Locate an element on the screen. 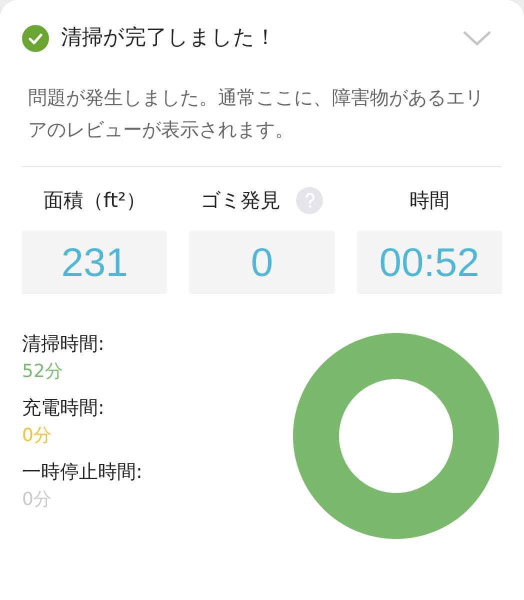  duration-label: 清掃時間: is located at coordinates (64, 344).